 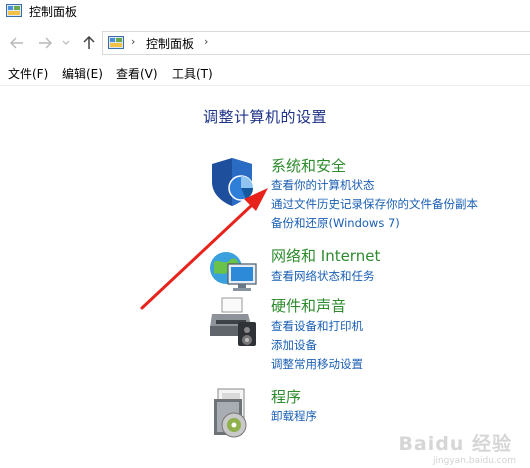 I want to click on address-bar: › 控制面板 ›, so click(x=316, y=43).